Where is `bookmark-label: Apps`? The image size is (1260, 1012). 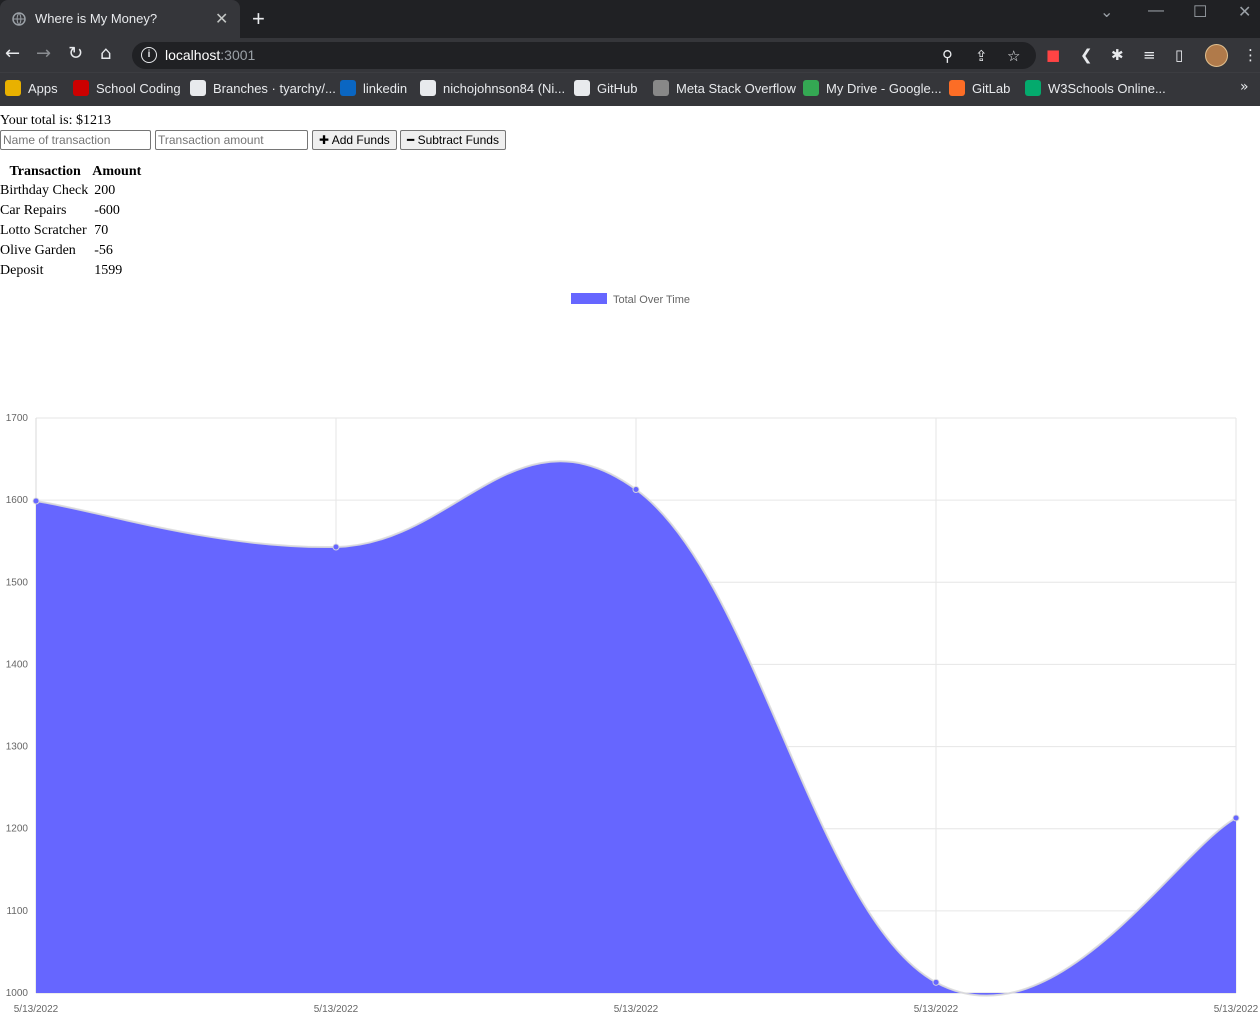
bookmark-label: Apps is located at coordinates (43, 88).